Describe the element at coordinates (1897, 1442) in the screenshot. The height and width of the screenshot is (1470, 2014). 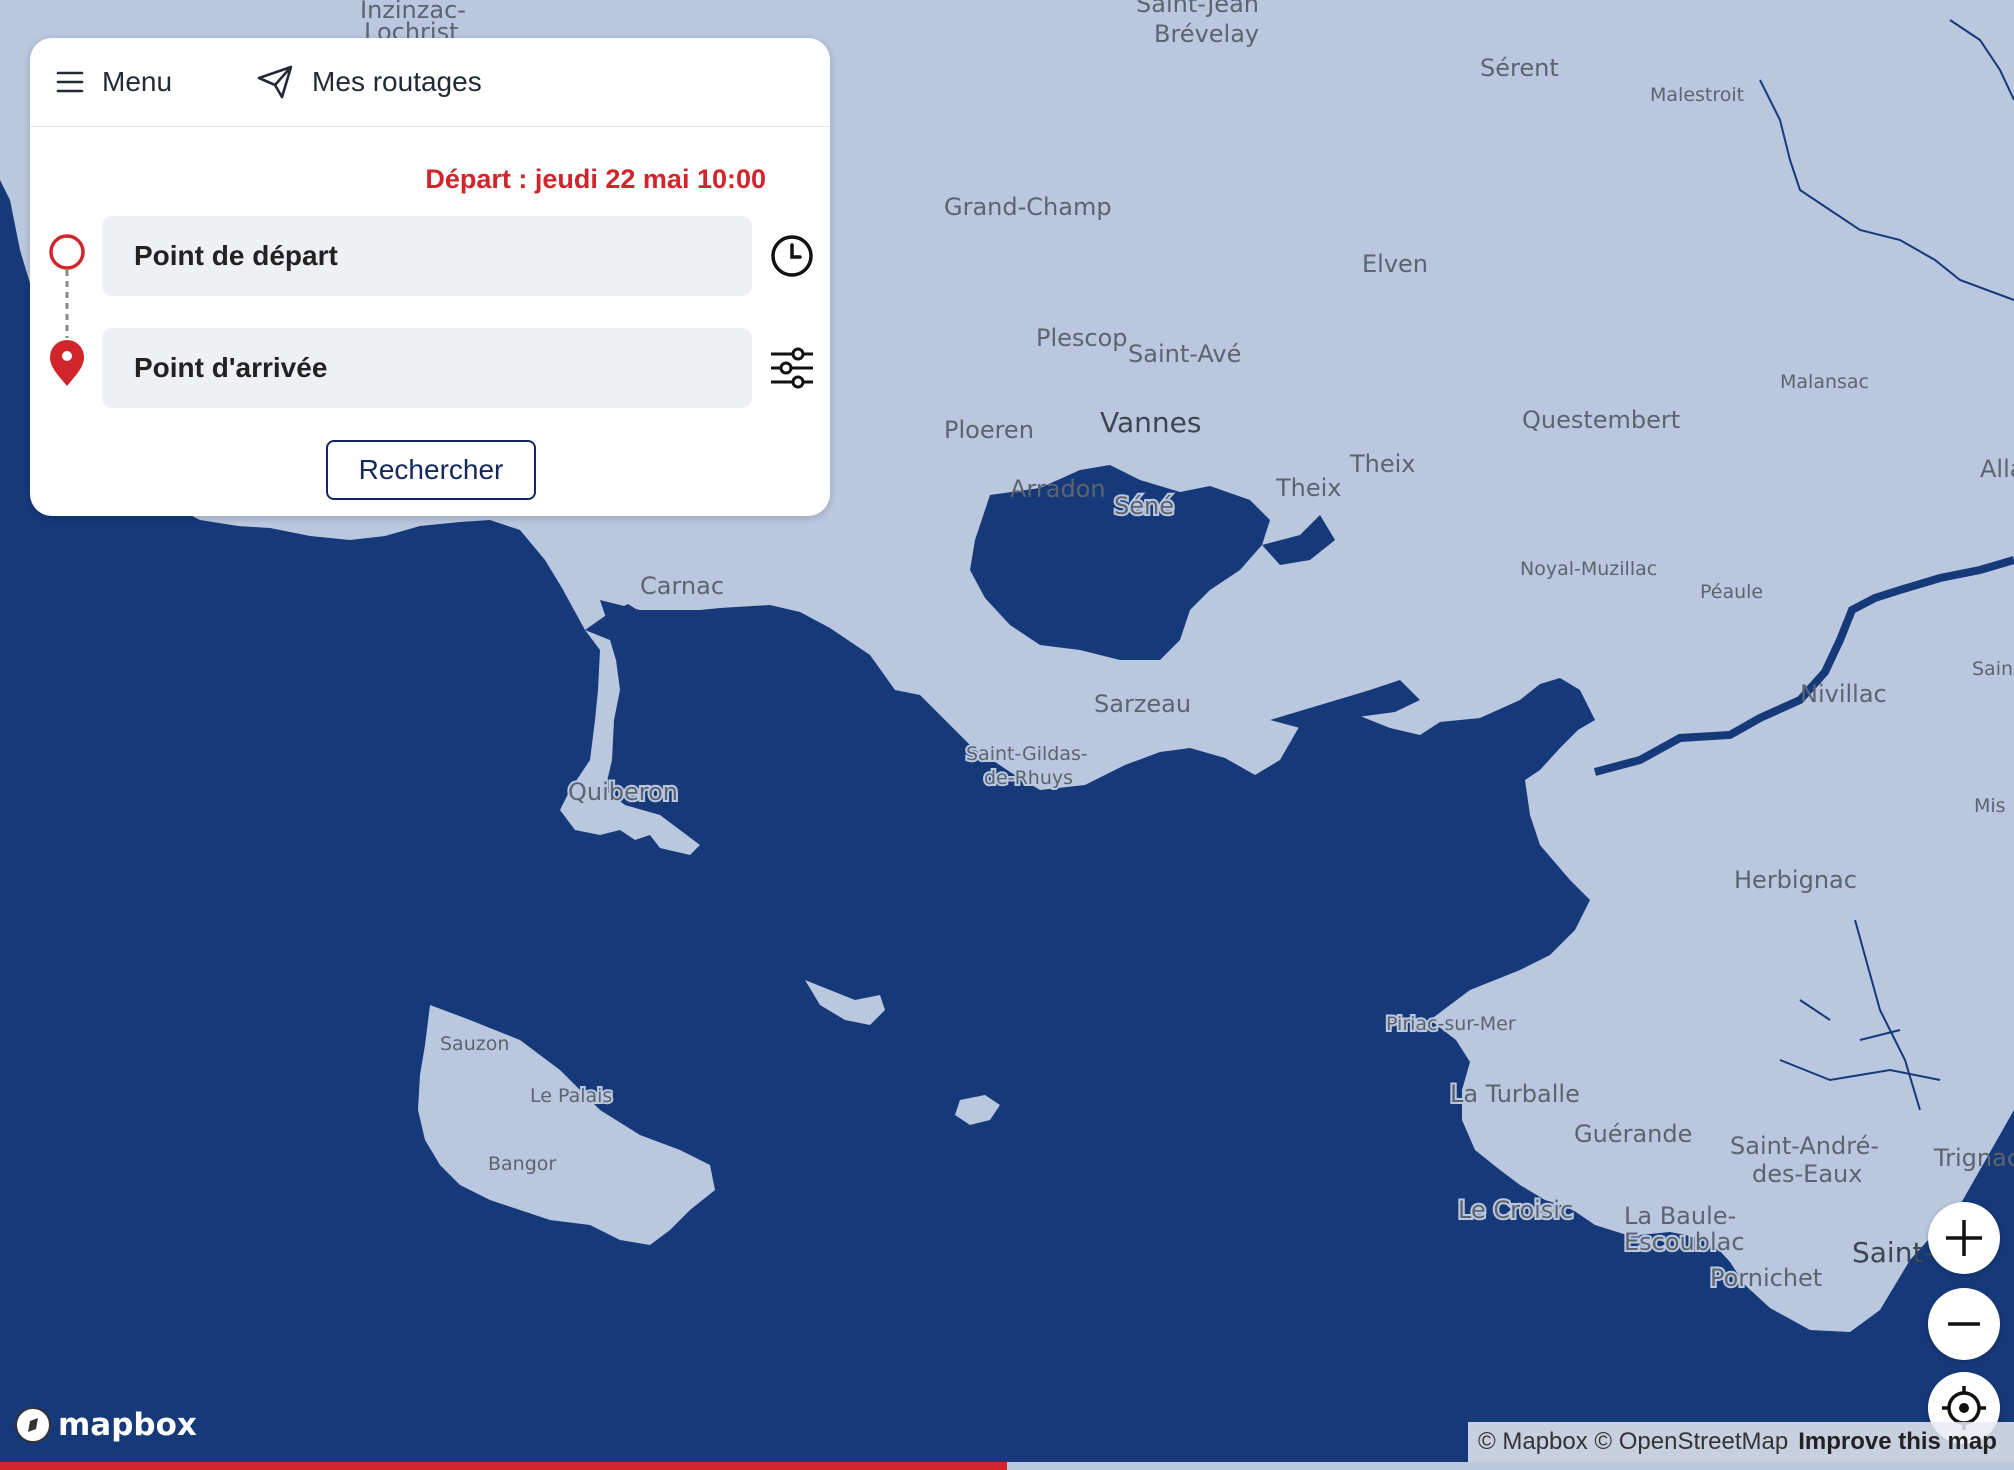
I see `improve-map-link: Improve this map` at that location.